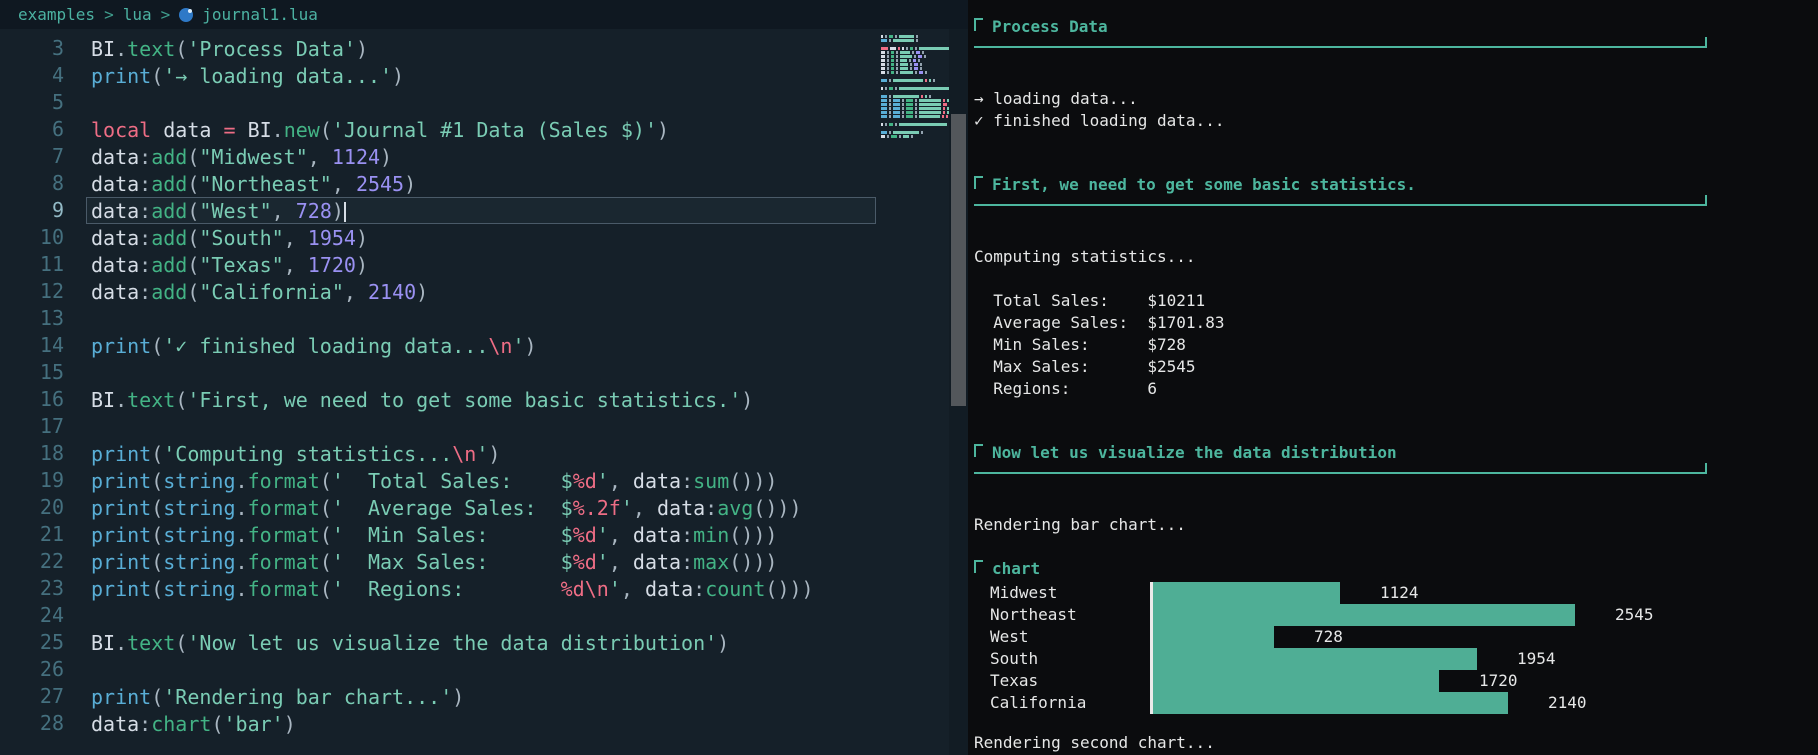  Describe the element at coordinates (32, 723) in the screenshot. I see `line-number: 28` at that location.